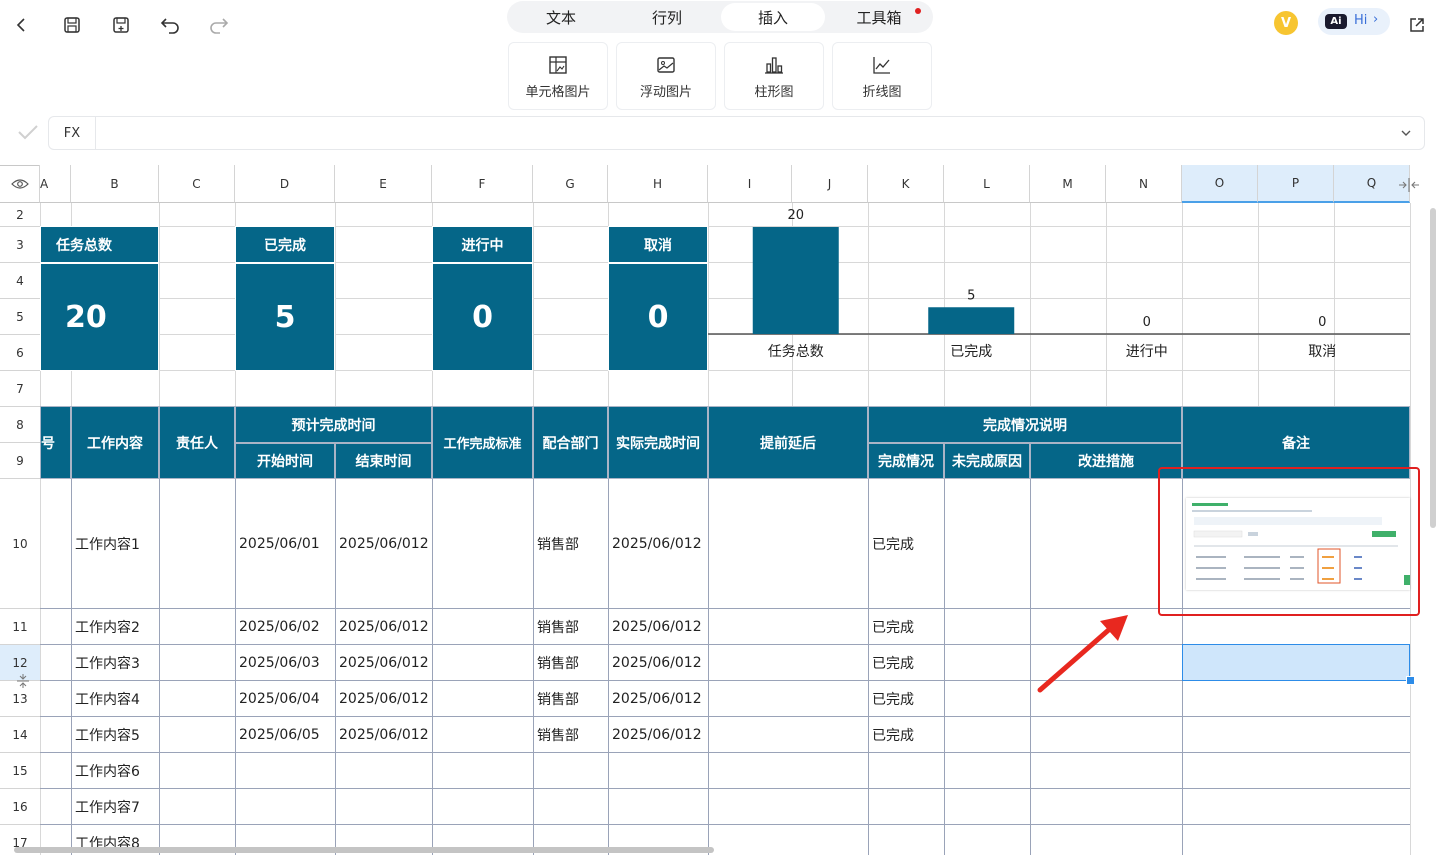 Image resolution: width=1436 pixels, height=855 pixels. Describe the element at coordinates (115, 663) in the screenshot. I see `cell-content: 工作内容3` at that location.